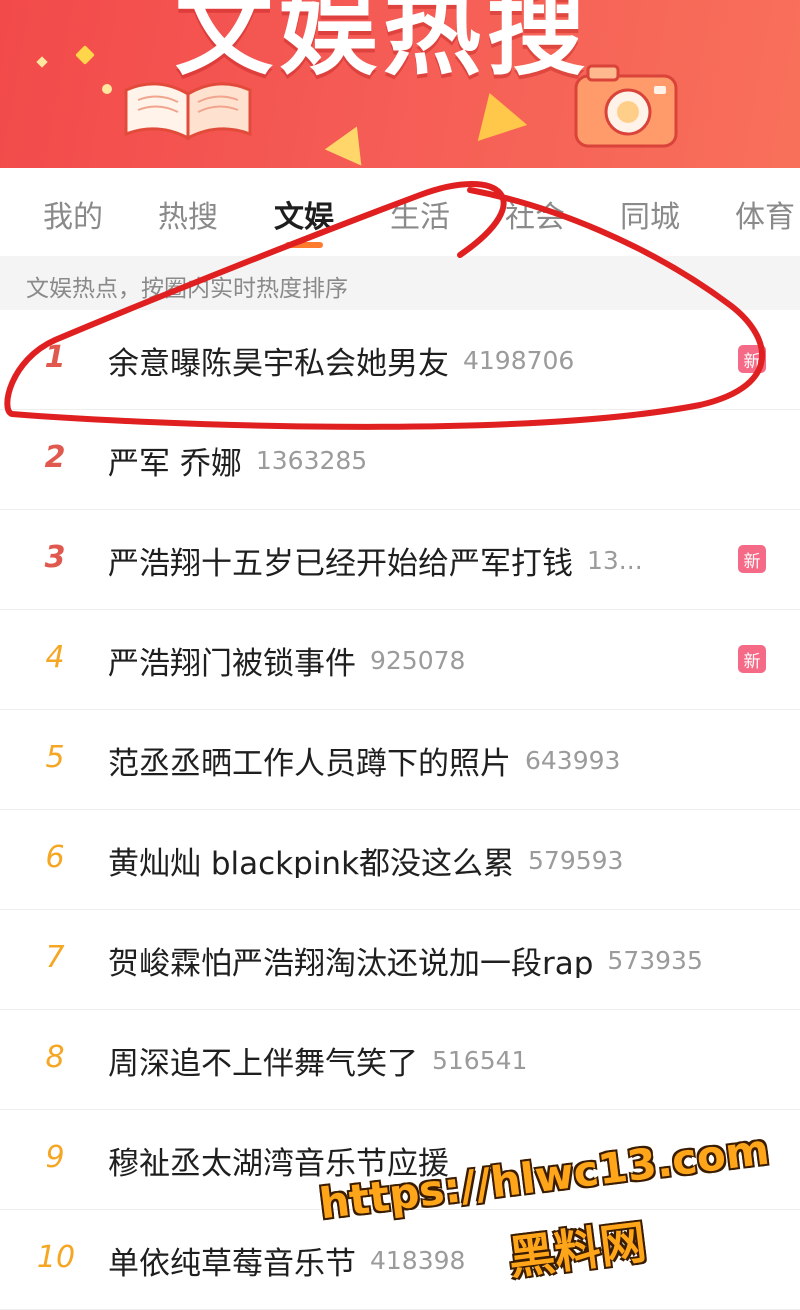 The height and width of the screenshot is (1310, 800). I want to click on item-title: 余意曝陈昊宇私会她男友, so click(278, 362).